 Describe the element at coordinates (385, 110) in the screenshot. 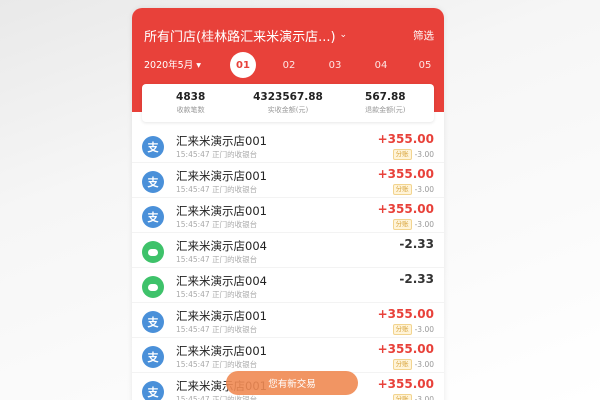

I see `stat-label: 退款金额(元)` at that location.